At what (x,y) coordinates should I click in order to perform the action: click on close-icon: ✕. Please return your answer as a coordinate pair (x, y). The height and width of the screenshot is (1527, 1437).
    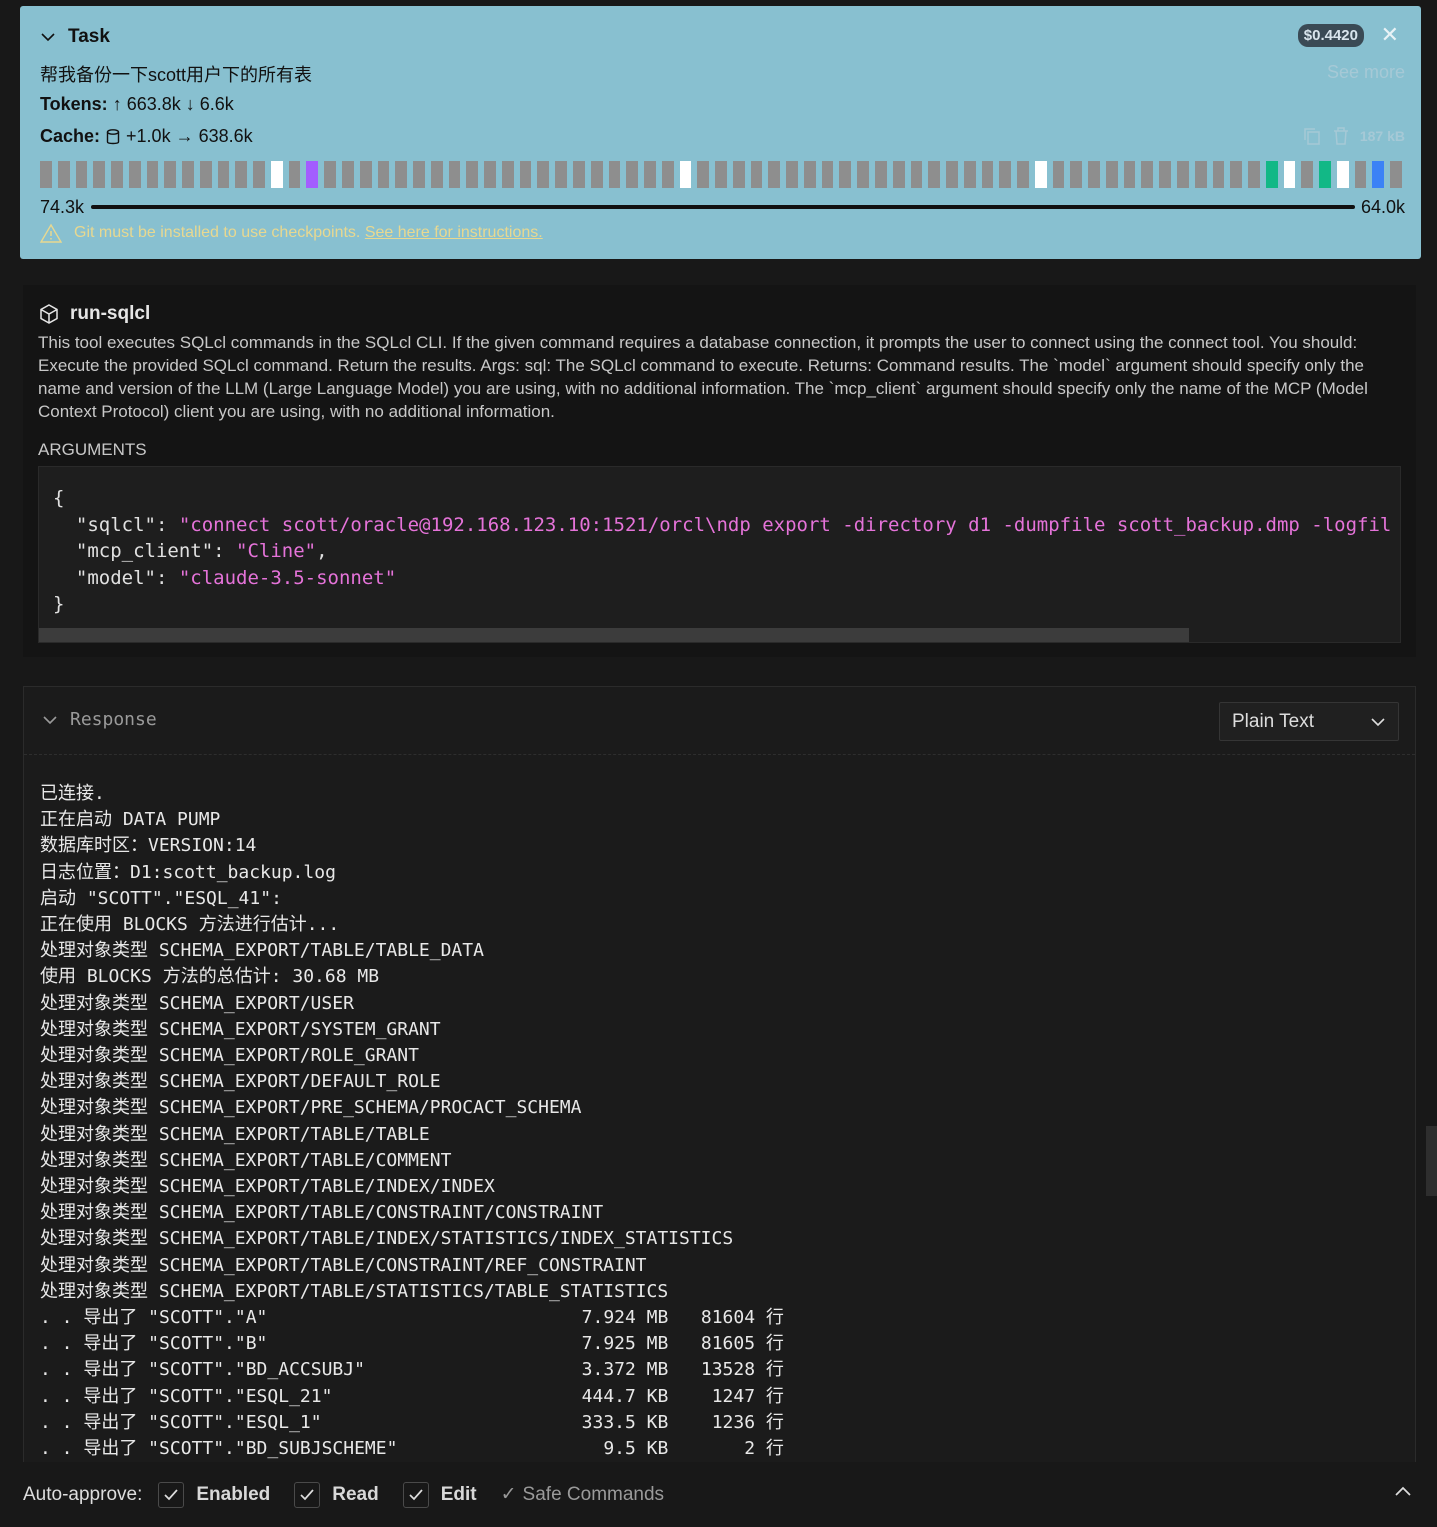
    Looking at the image, I should click on (1390, 35).